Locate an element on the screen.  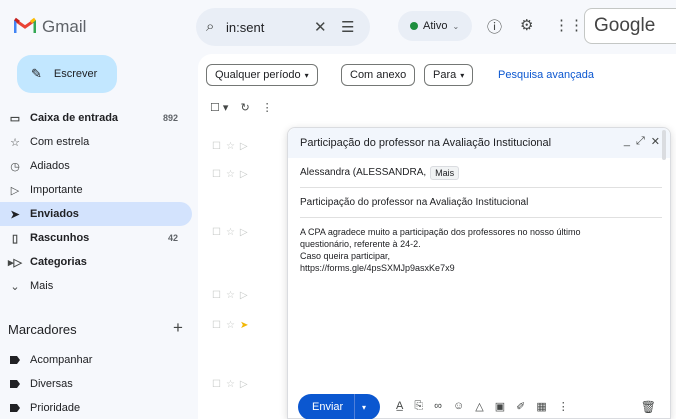
label-outline-icon: ▸▷ is located at coordinates (15, 262).